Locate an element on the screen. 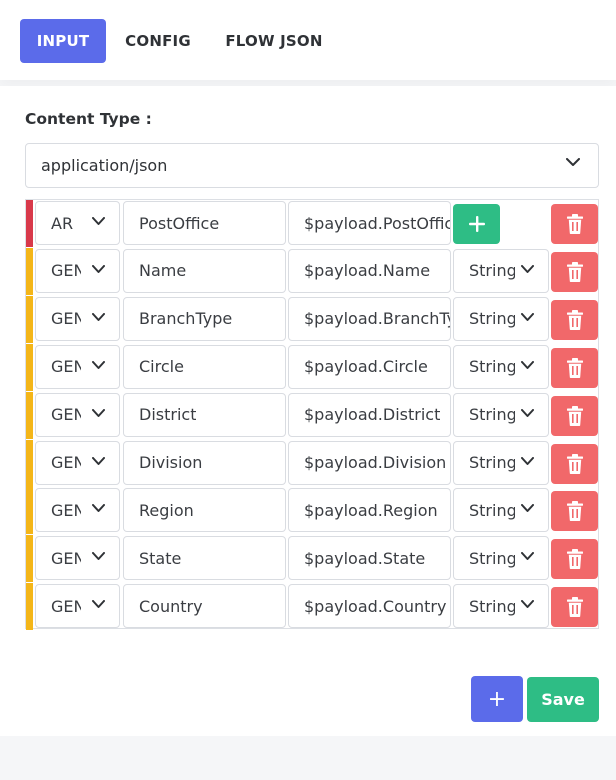 The height and width of the screenshot is (780, 616). mapping-row: GEN Circle $payload.Circle String is located at coordinates (312, 367).